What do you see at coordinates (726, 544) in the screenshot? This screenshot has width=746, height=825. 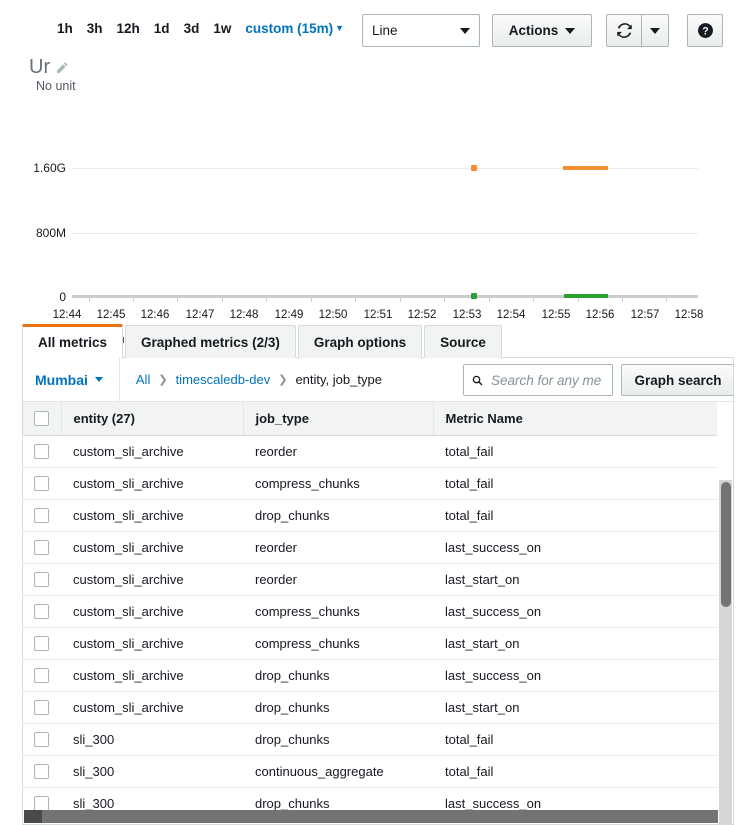 I see `table-vertical-scrollbar-thumb` at bounding box center [726, 544].